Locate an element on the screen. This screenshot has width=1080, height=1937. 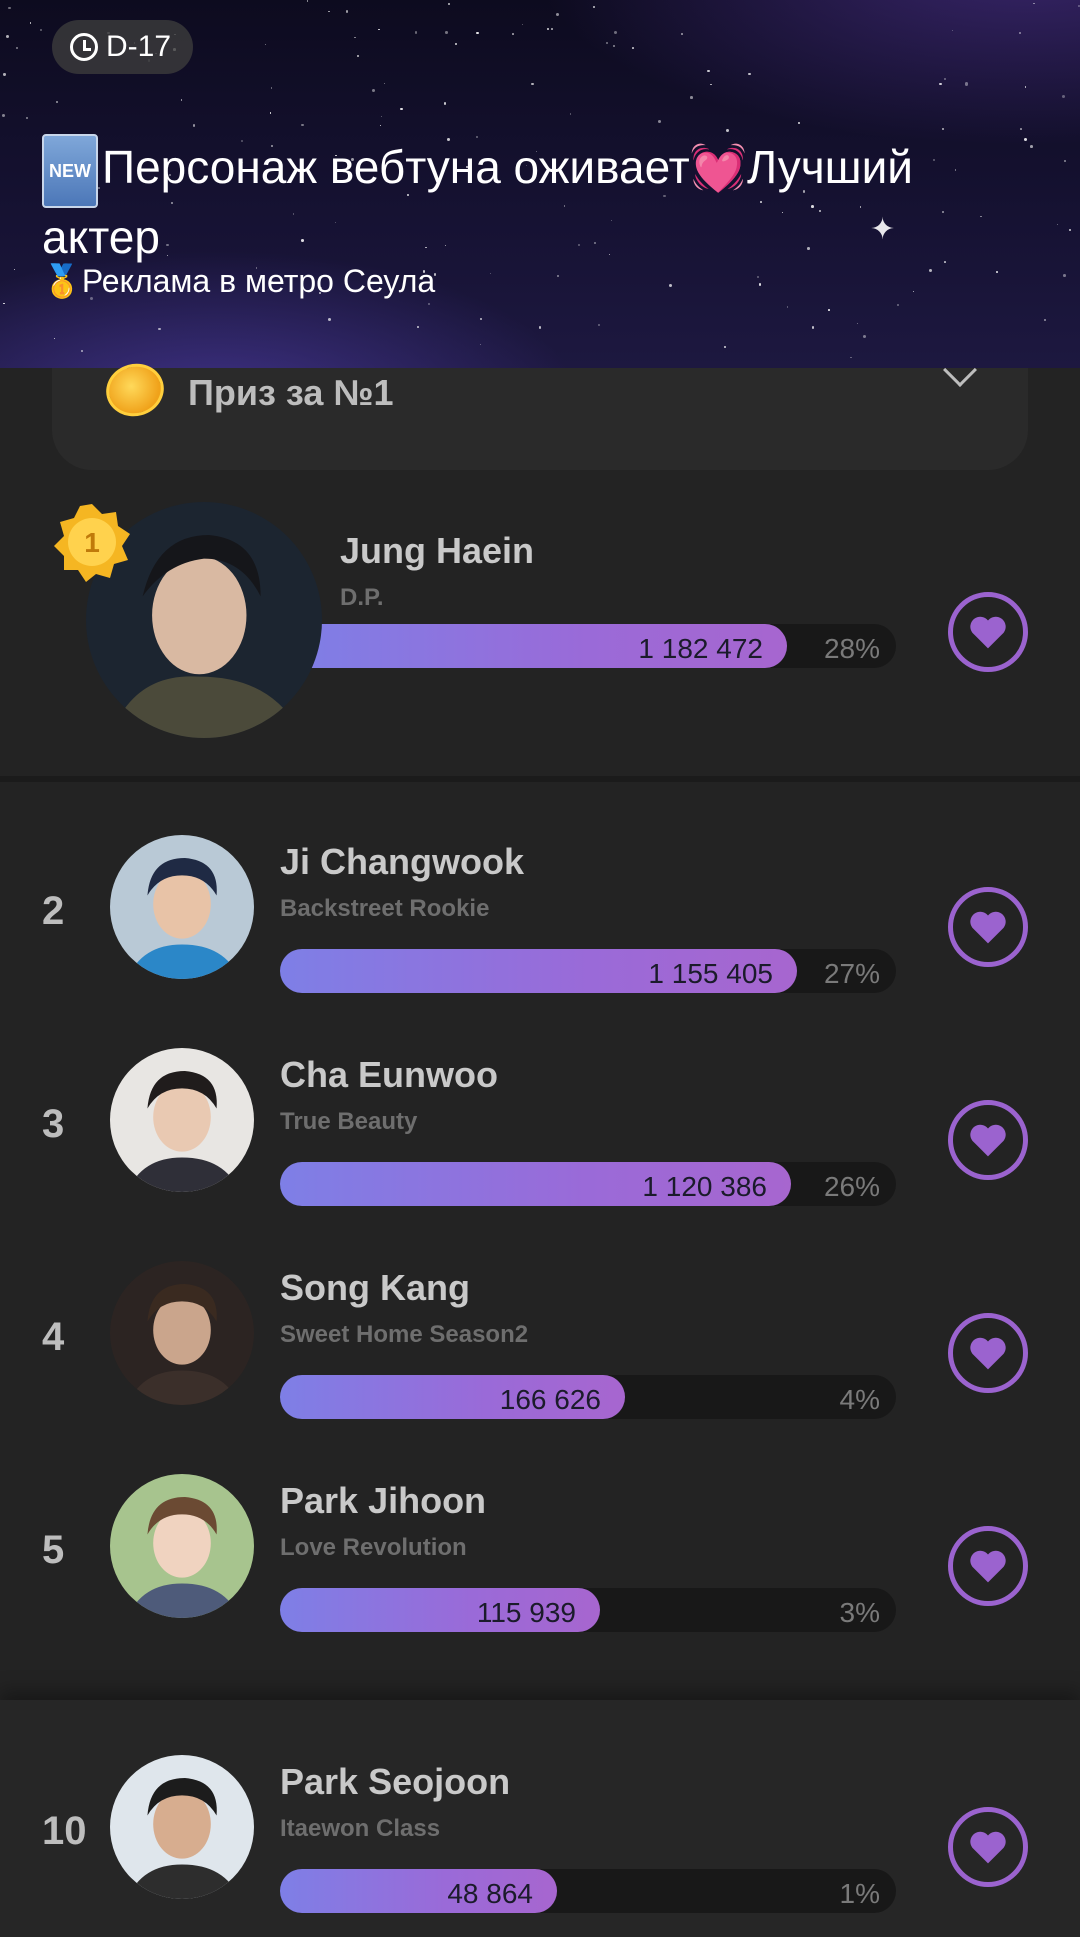
work-title: Love Revolution is located at coordinates (373, 1547).